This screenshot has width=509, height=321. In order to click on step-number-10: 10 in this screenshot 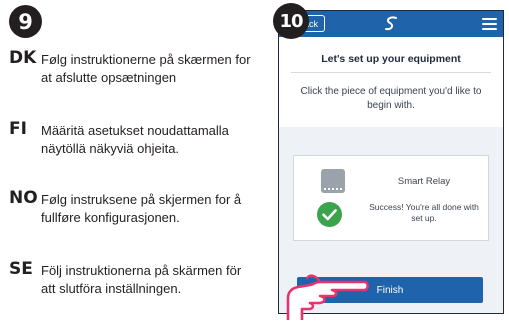, I will do `click(291, 21)`.